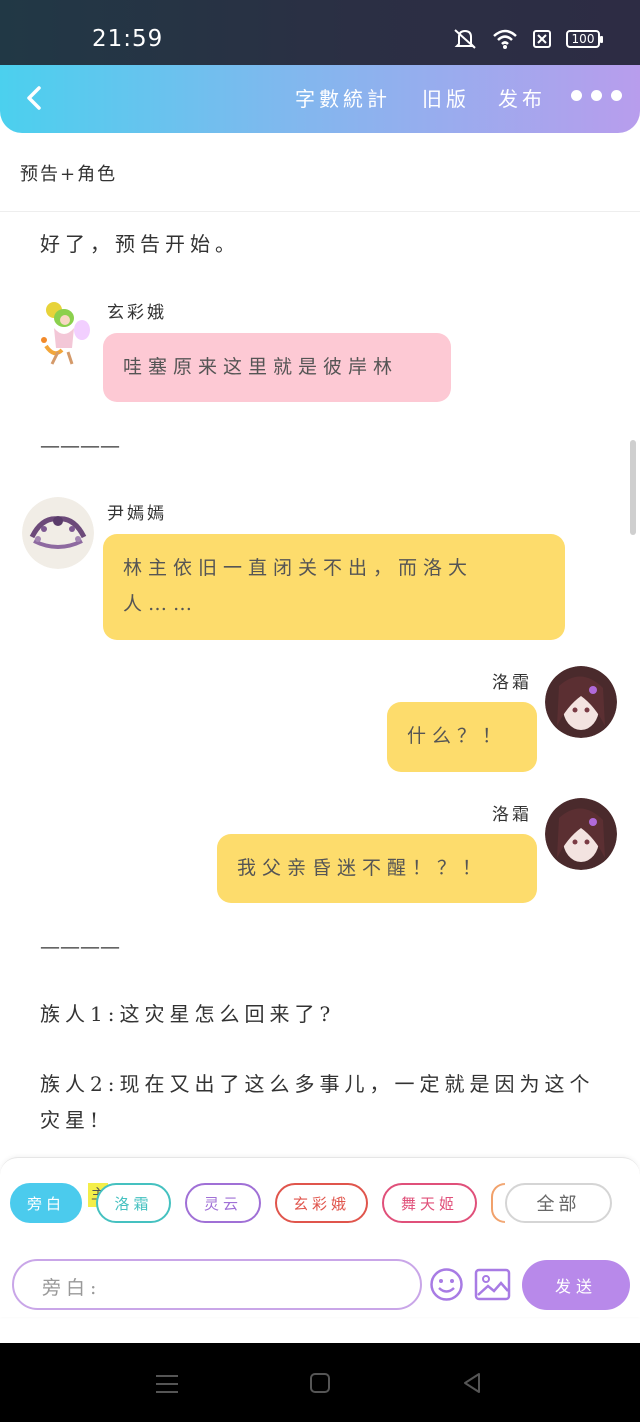  I want to click on send-button: 发送, so click(576, 1285).